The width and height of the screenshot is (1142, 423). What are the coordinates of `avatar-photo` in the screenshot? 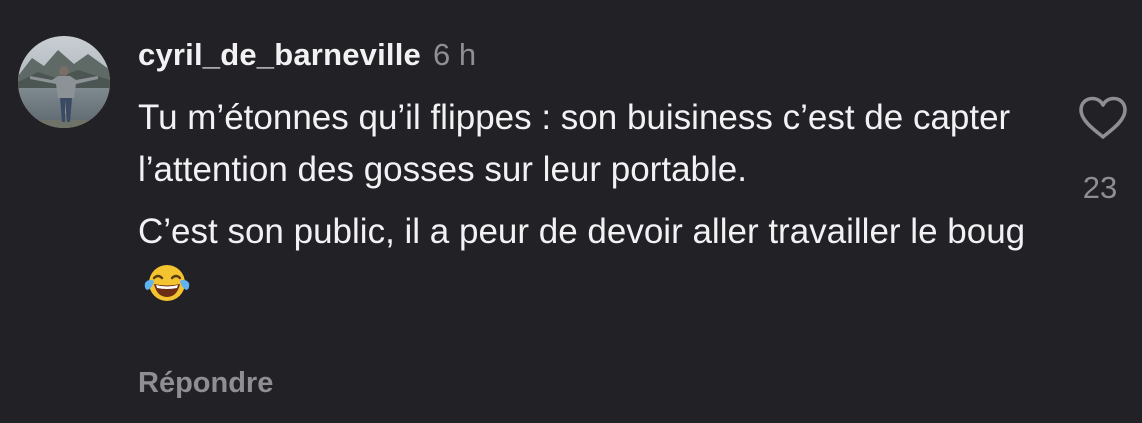 It's located at (64, 82).